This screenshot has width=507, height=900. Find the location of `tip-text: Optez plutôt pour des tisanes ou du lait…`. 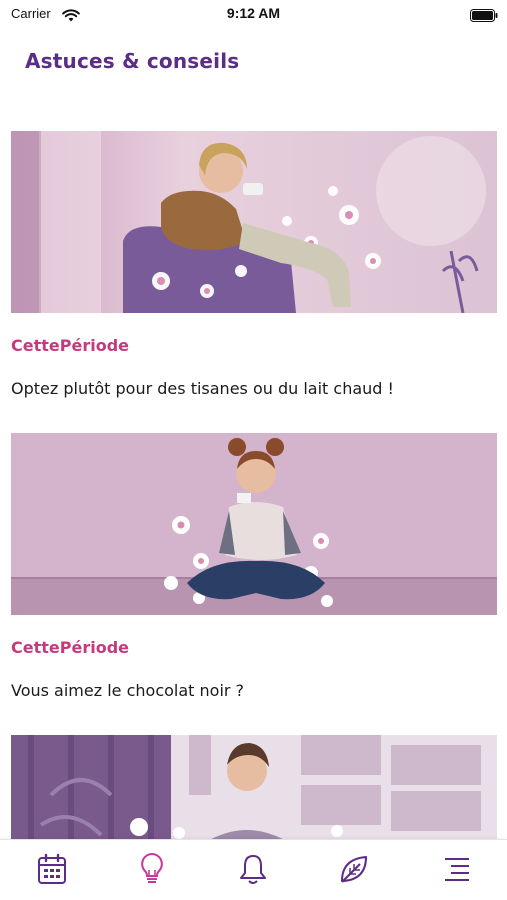

tip-text: Optez plutôt pour des tisanes ou du lait… is located at coordinates (202, 388).